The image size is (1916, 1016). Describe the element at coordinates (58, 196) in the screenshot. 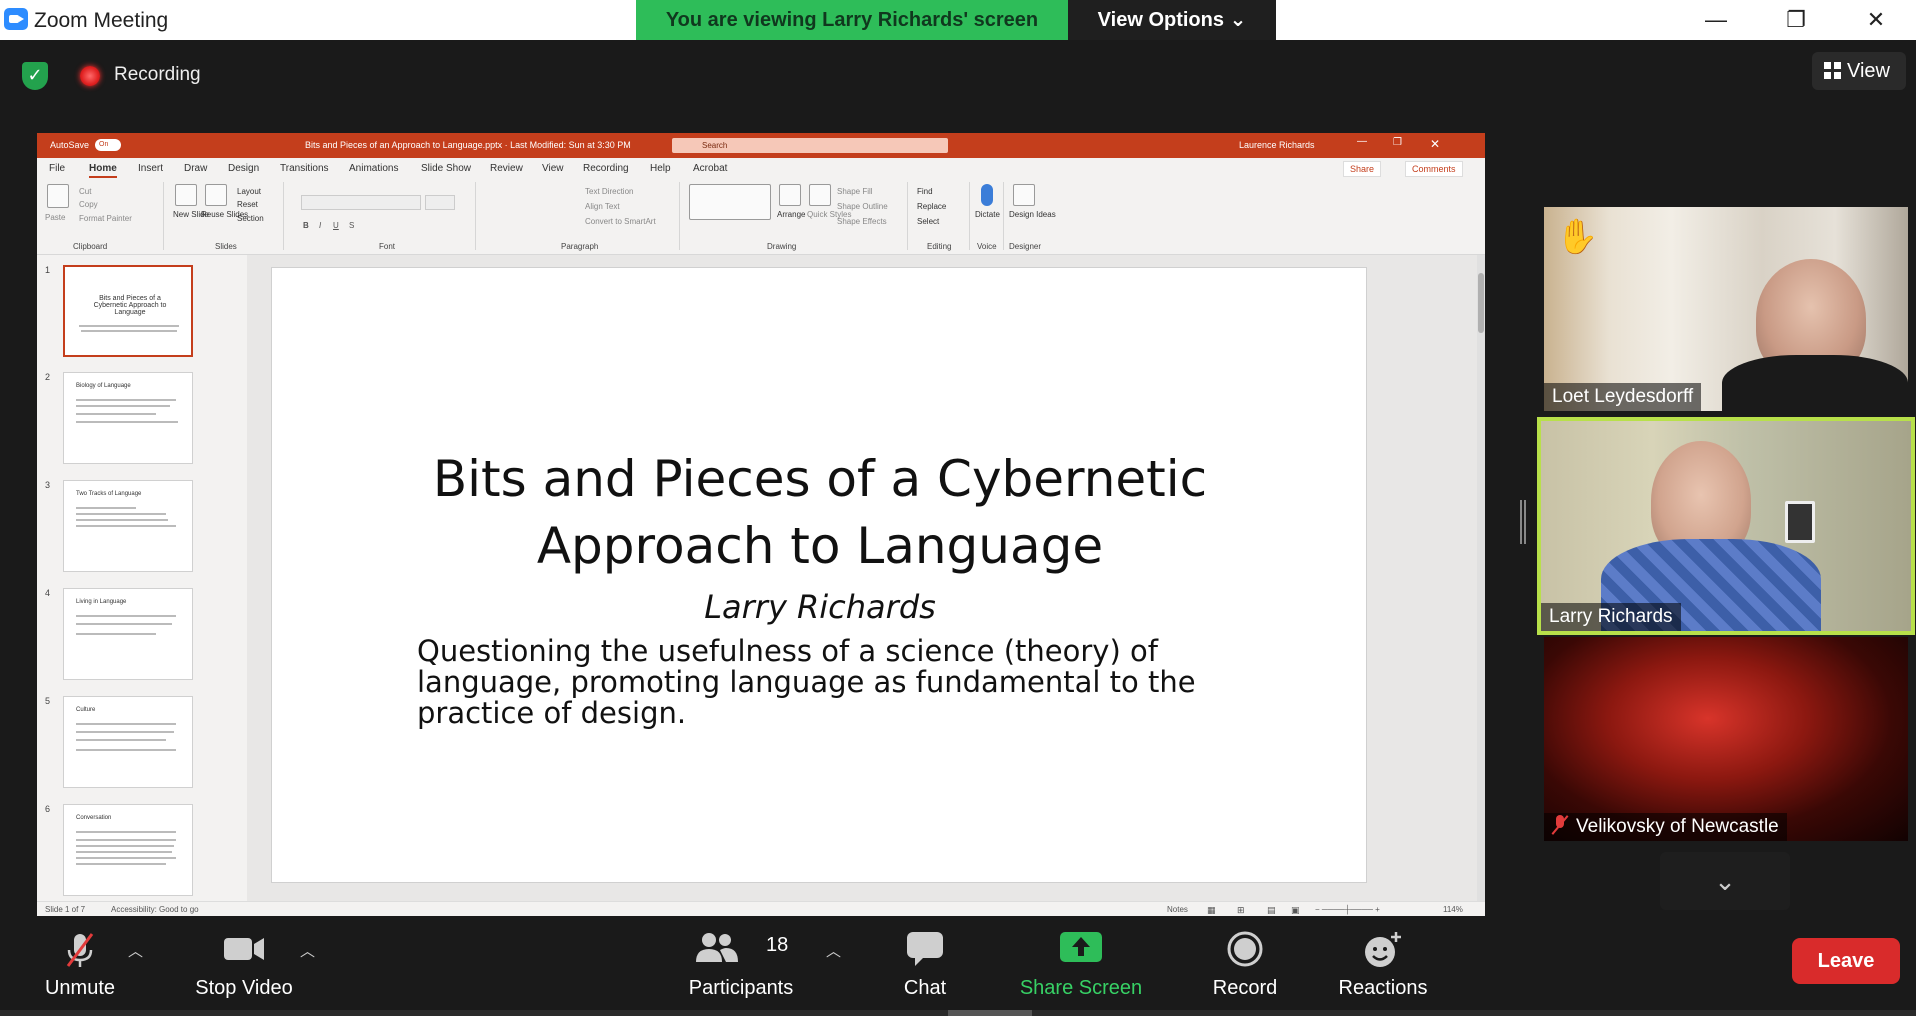

I see `paste-icon` at that location.